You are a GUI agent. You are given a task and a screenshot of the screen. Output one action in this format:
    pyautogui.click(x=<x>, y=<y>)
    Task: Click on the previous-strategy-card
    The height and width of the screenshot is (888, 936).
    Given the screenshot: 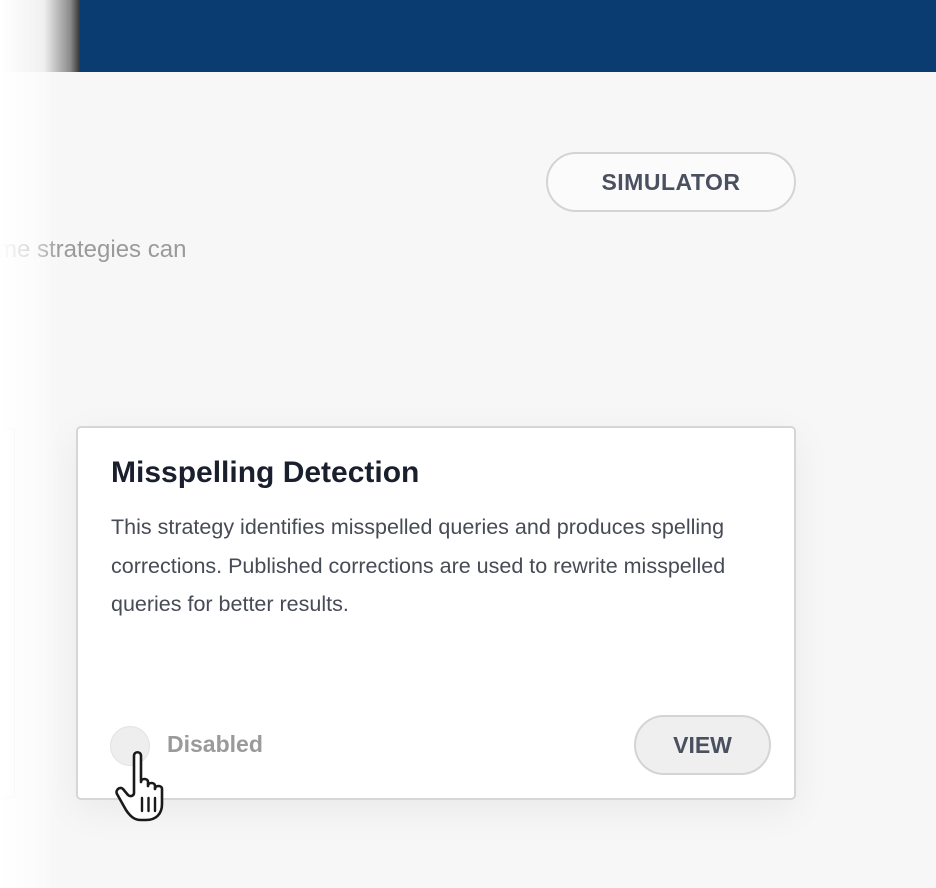 What is the action you would take?
    pyautogui.click(x=7, y=613)
    